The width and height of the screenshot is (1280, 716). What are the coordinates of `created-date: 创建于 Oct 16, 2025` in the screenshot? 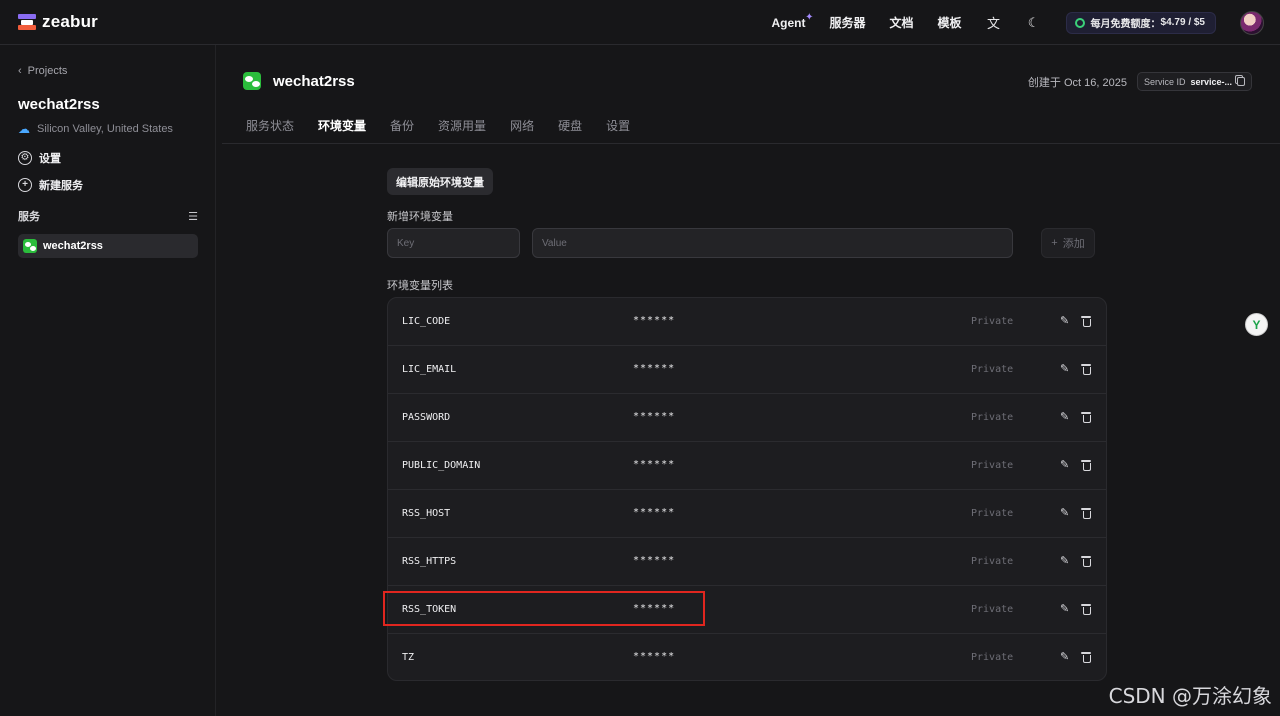 It's located at (1077, 82).